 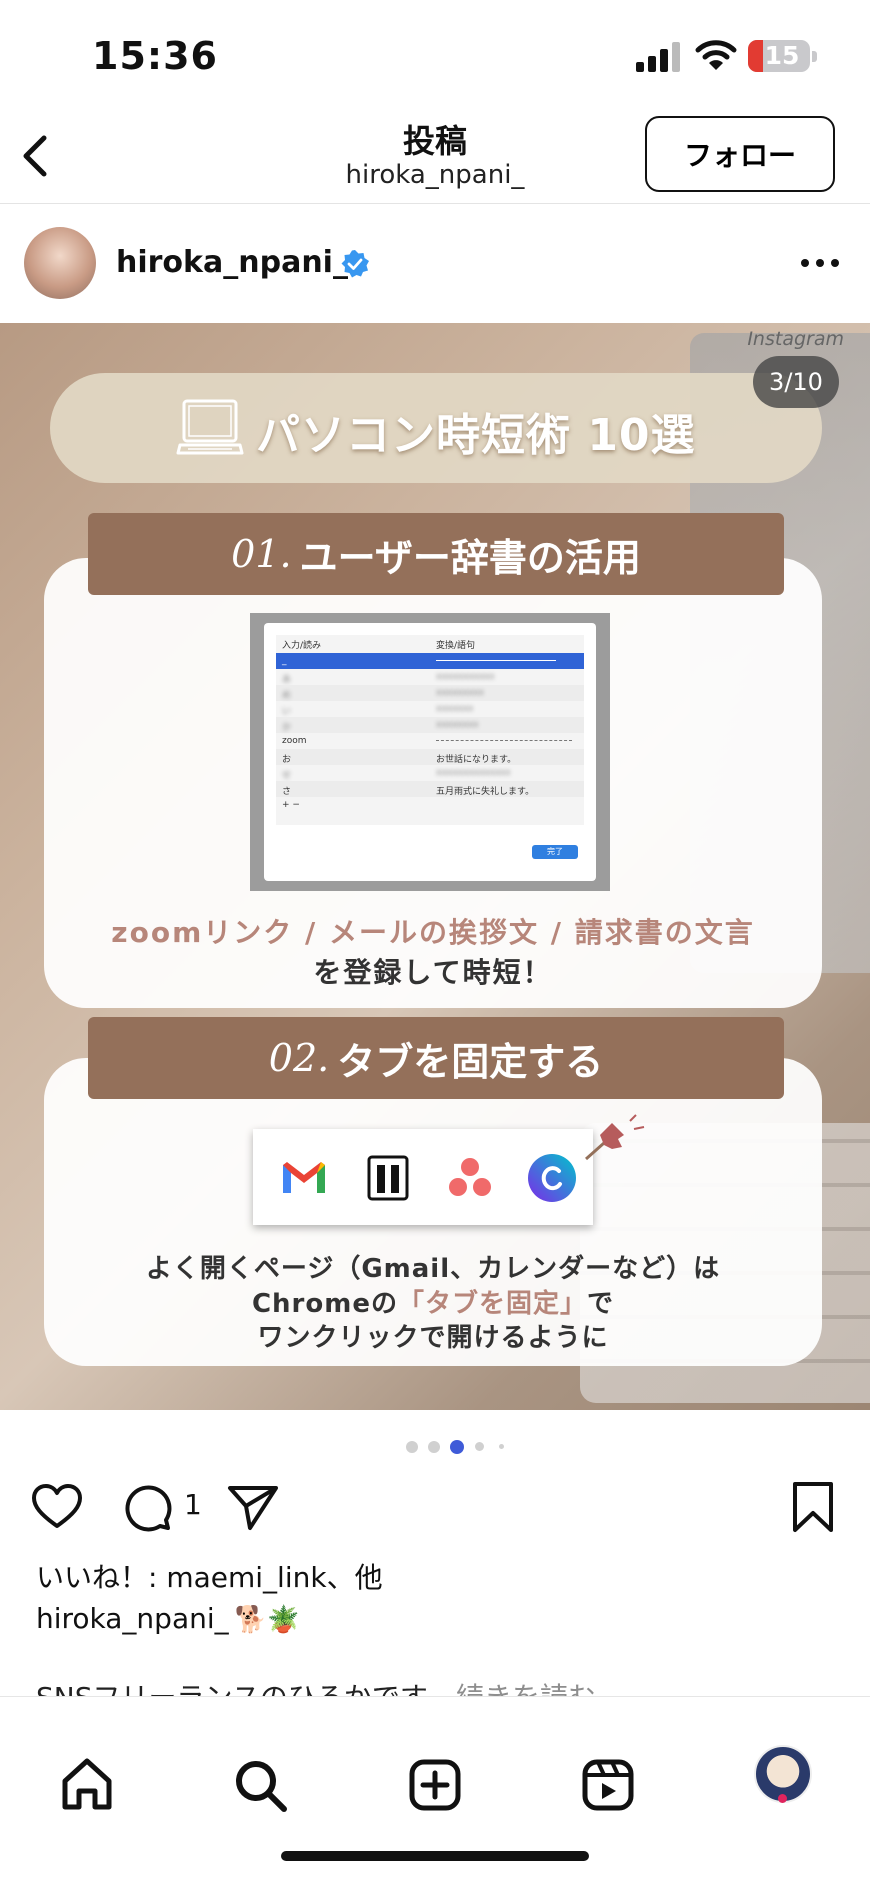 I want to click on reels-icon, so click(x=608, y=1785).